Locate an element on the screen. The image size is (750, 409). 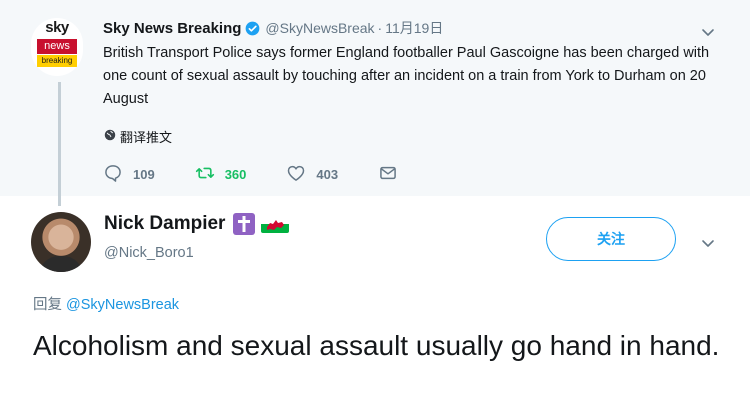
reply-author-row: Nick Dampier is located at coordinates (197, 224).